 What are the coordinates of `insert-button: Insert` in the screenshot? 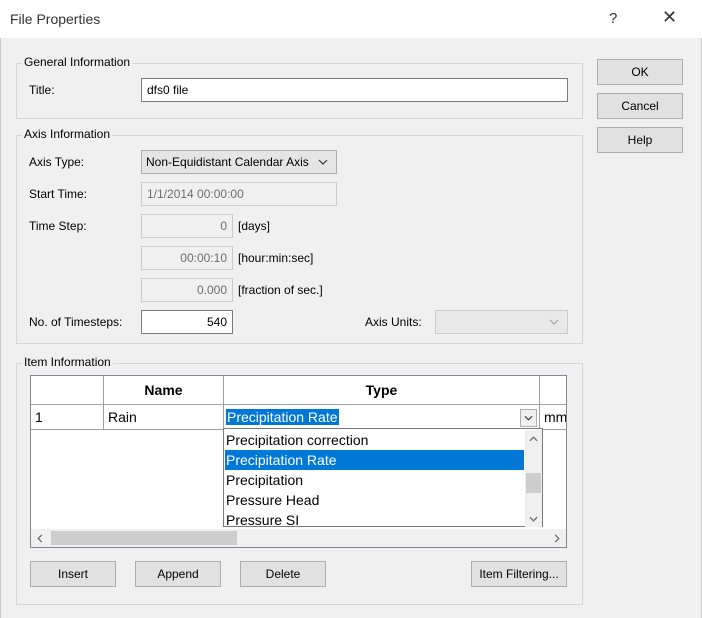 It's located at (73, 574).